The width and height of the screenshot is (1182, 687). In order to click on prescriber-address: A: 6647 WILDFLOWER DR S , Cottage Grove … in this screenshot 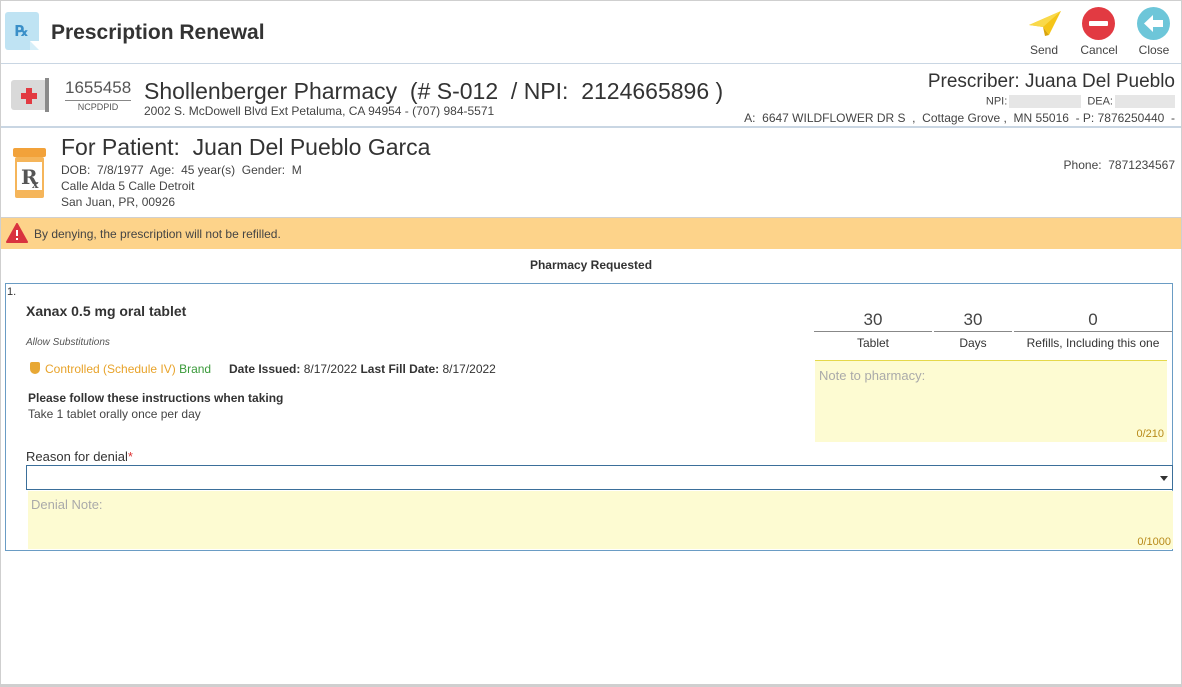, I will do `click(959, 118)`.